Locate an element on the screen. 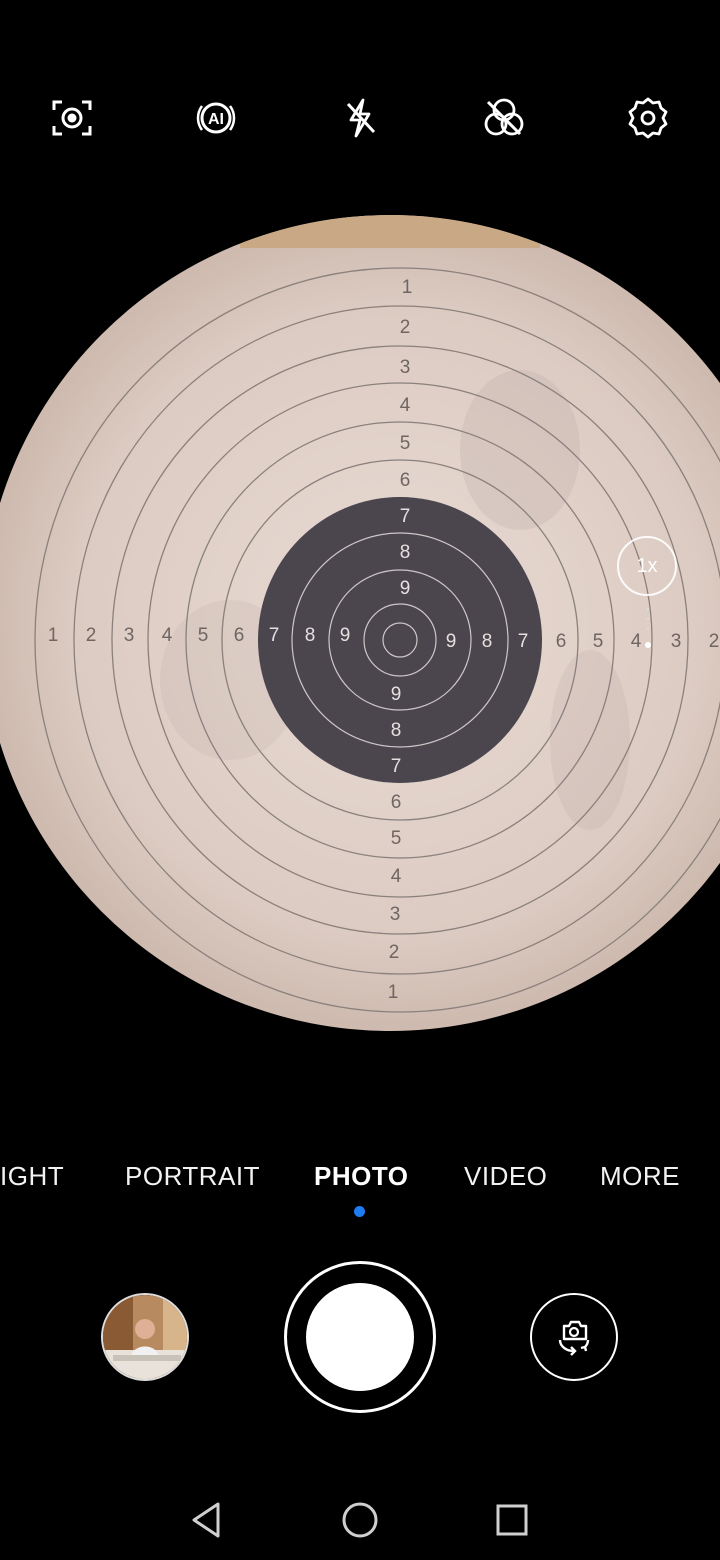 The image size is (720, 1560). camera-switch-icon is located at coordinates (574, 1338).